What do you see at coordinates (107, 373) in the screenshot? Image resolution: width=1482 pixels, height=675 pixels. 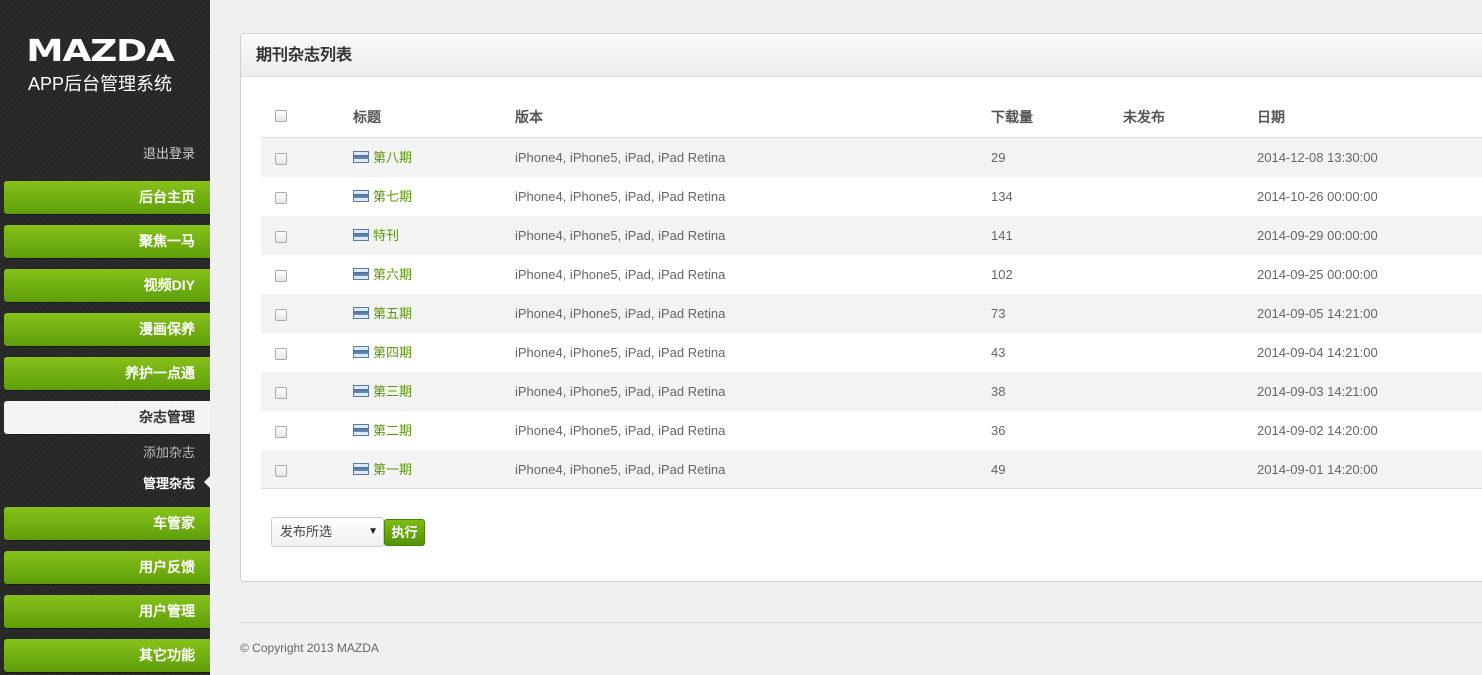 I see `nav-item-care-tips: 养护一点通` at bounding box center [107, 373].